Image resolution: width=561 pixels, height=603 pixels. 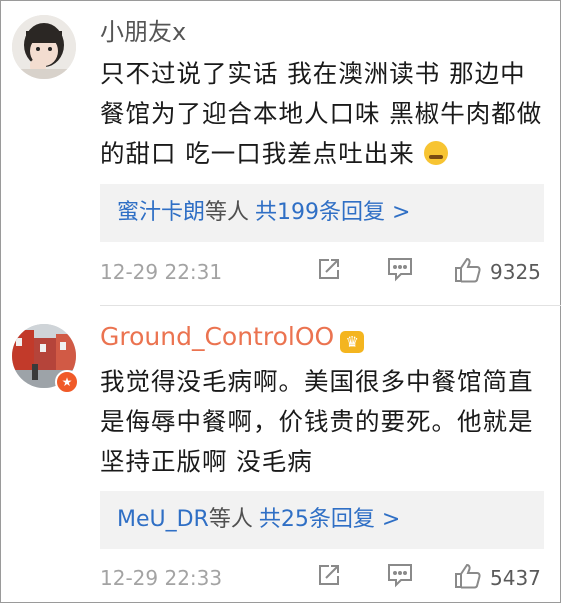 What do you see at coordinates (435, 153) in the screenshot?
I see `emoji-icon` at bounding box center [435, 153].